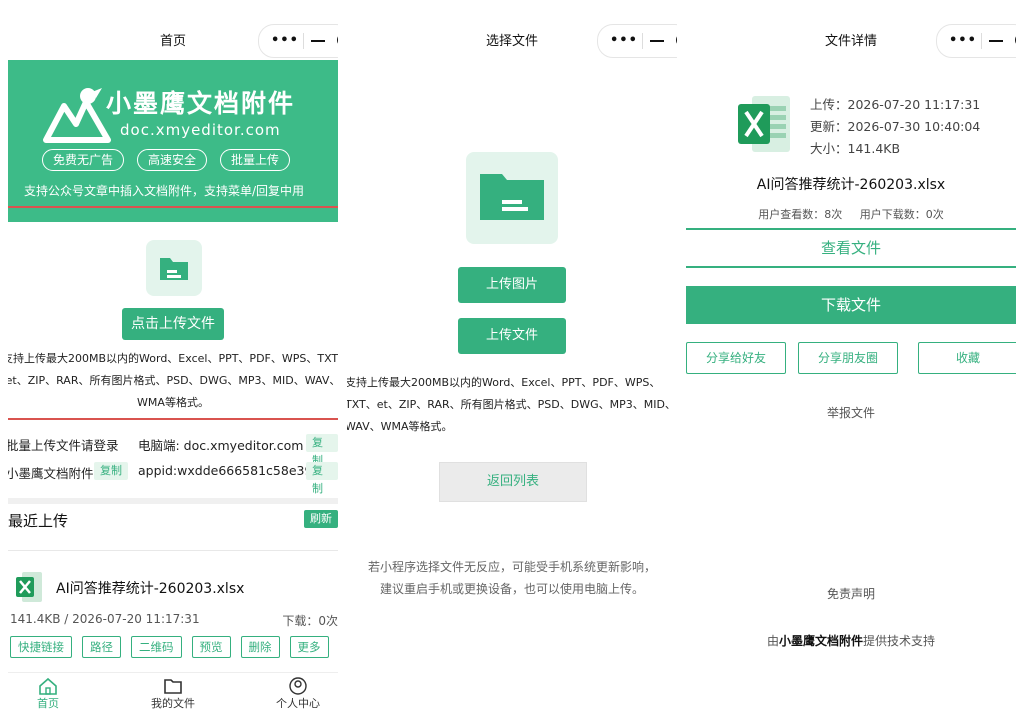 The height and width of the screenshot is (716, 1024). I want to click on tab-home: 首页, so click(48, 693).